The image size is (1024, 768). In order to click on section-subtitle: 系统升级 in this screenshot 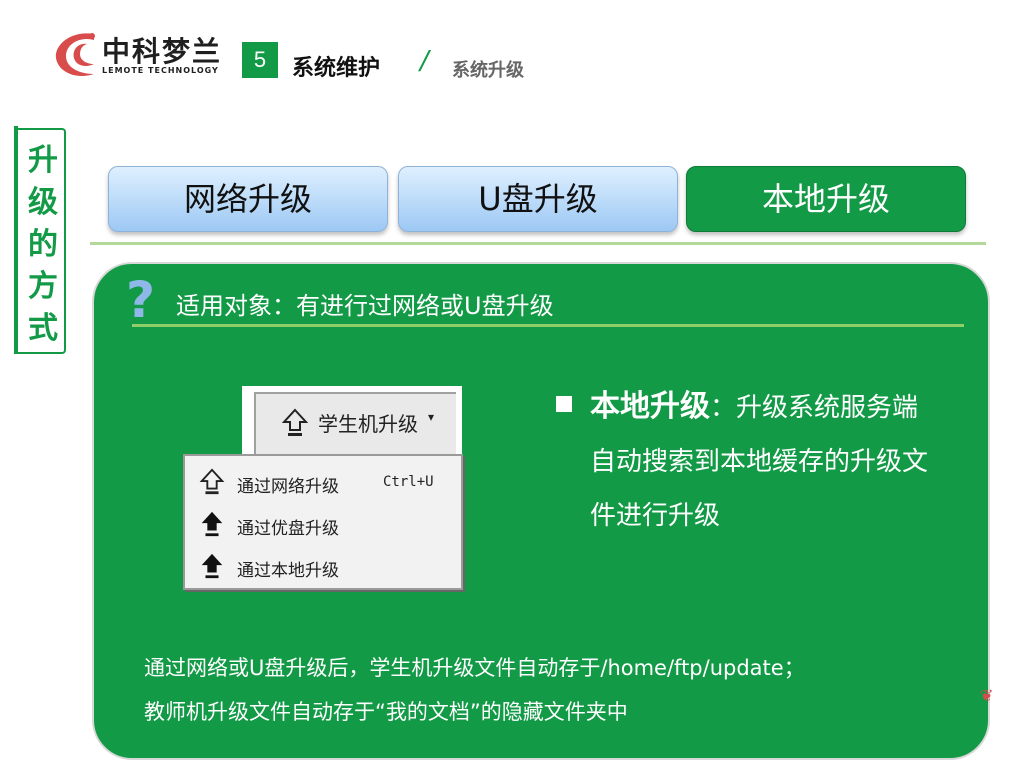, I will do `click(488, 70)`.